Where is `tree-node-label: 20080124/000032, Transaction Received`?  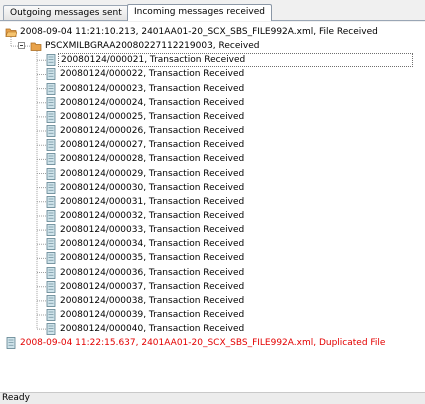
tree-node-label: 20080124/000032, Transaction Received is located at coordinates (152, 215).